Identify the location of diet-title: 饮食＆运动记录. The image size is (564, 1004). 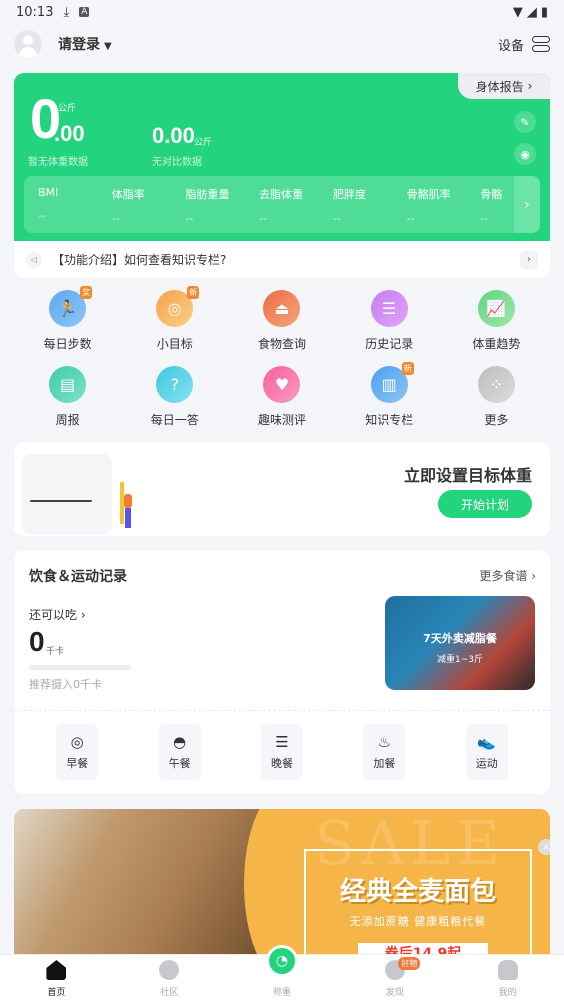
(78, 577).